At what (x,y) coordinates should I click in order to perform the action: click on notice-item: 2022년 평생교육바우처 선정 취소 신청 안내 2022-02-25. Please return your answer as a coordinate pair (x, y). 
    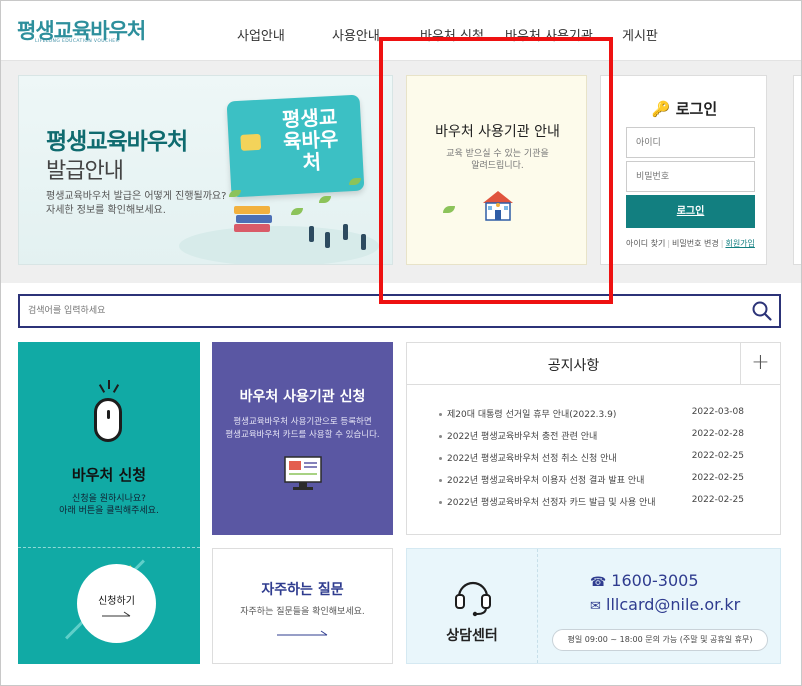
    Looking at the image, I should click on (591, 458).